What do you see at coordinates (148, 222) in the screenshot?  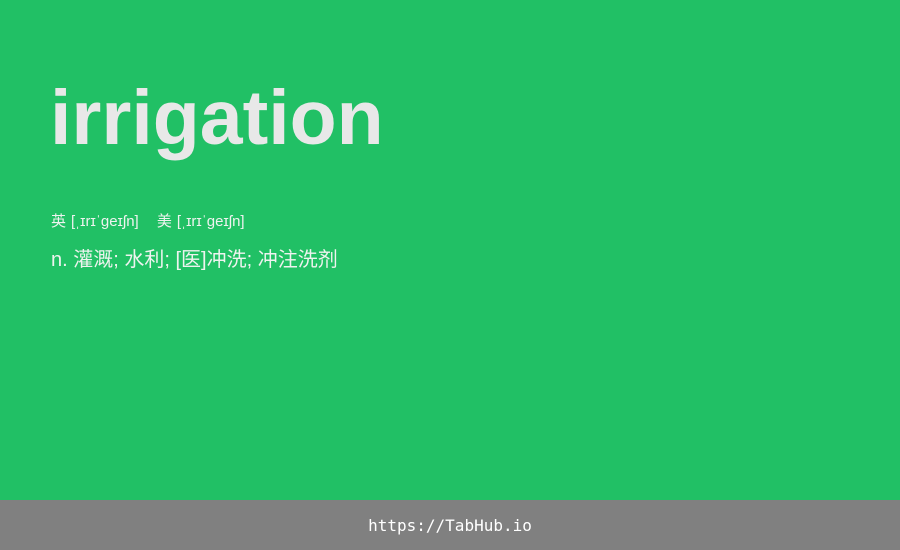 I see `phonetics-row: 英 [ˌɪrɪˈgeɪʃn] 美 [ˌɪrɪˈgeɪʃn]` at bounding box center [148, 222].